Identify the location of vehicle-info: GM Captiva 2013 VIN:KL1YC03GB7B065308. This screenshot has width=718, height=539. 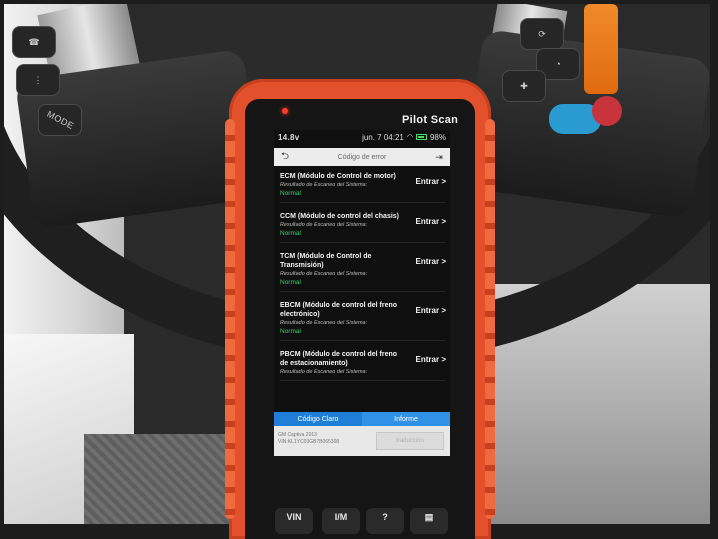
(308, 439).